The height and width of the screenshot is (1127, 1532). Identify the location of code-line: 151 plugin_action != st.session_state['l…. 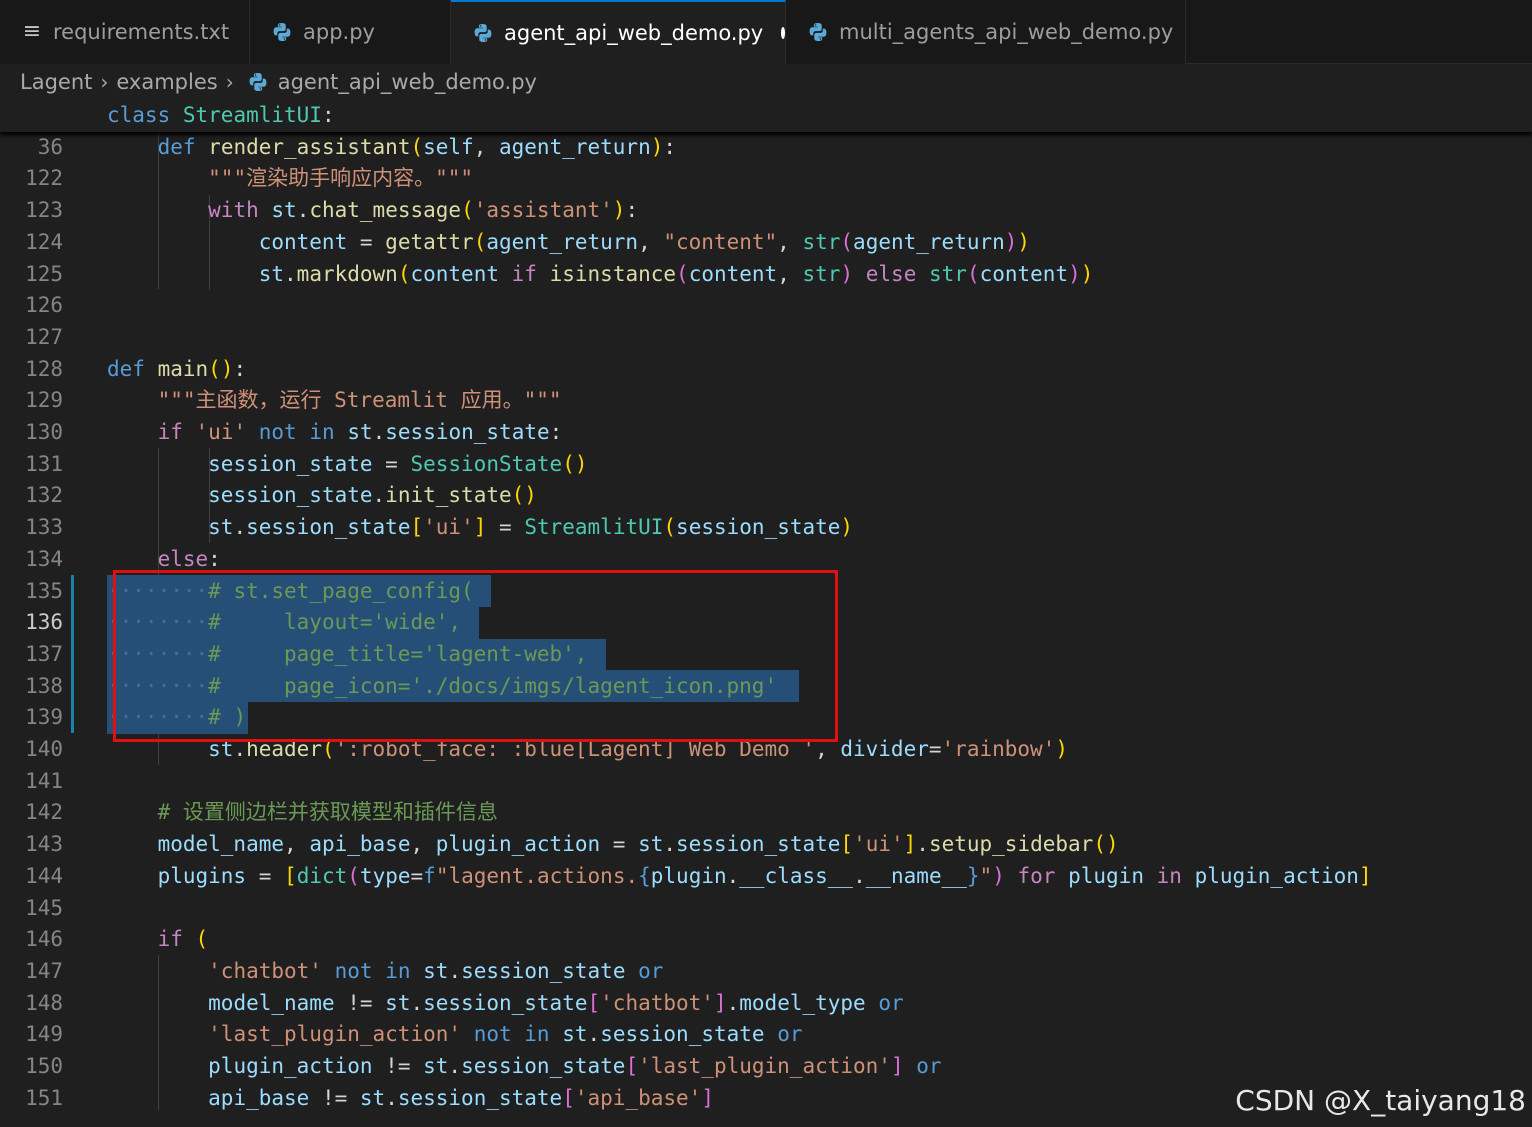
(766, 1080).